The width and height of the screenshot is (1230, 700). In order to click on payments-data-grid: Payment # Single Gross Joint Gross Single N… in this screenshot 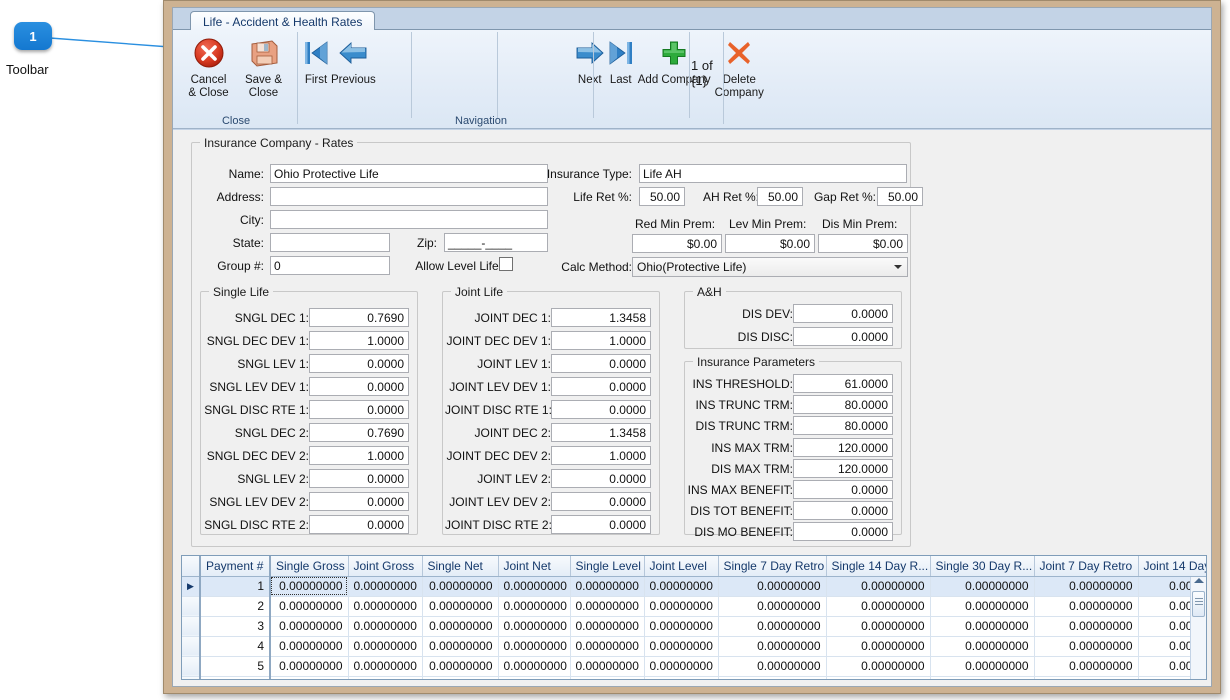, I will do `click(694, 617)`.